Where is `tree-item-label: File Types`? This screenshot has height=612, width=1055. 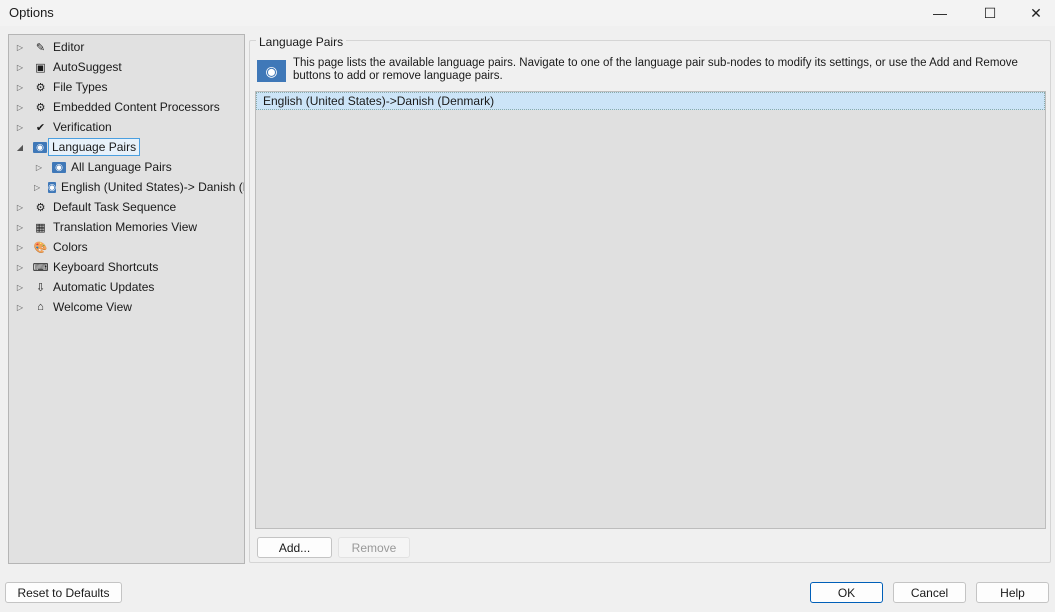
tree-item-label: File Types is located at coordinates (80, 87).